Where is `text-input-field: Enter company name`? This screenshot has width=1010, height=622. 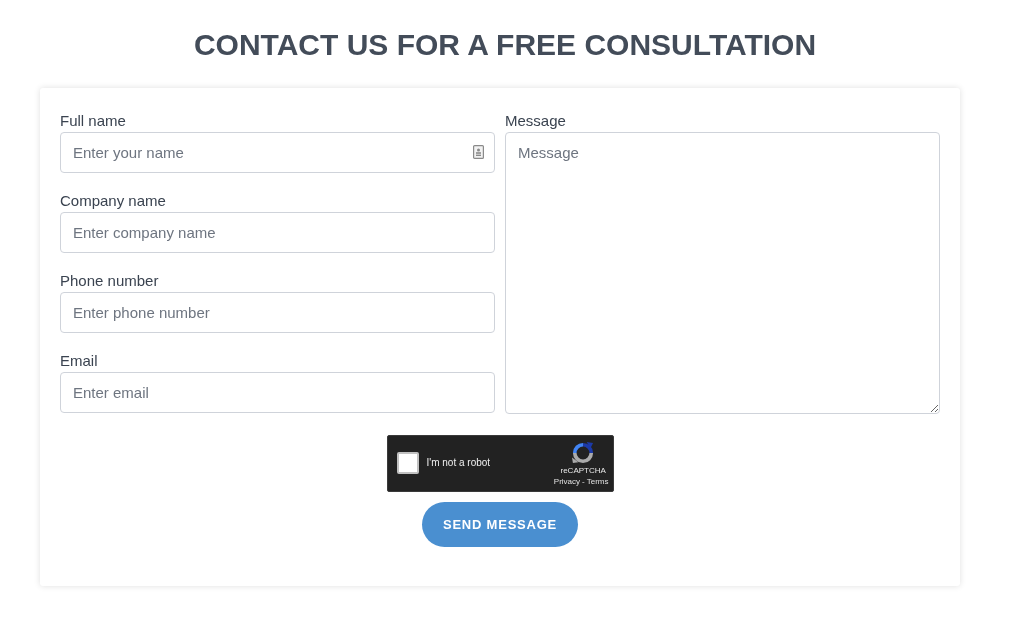 text-input-field: Enter company name is located at coordinates (277, 232).